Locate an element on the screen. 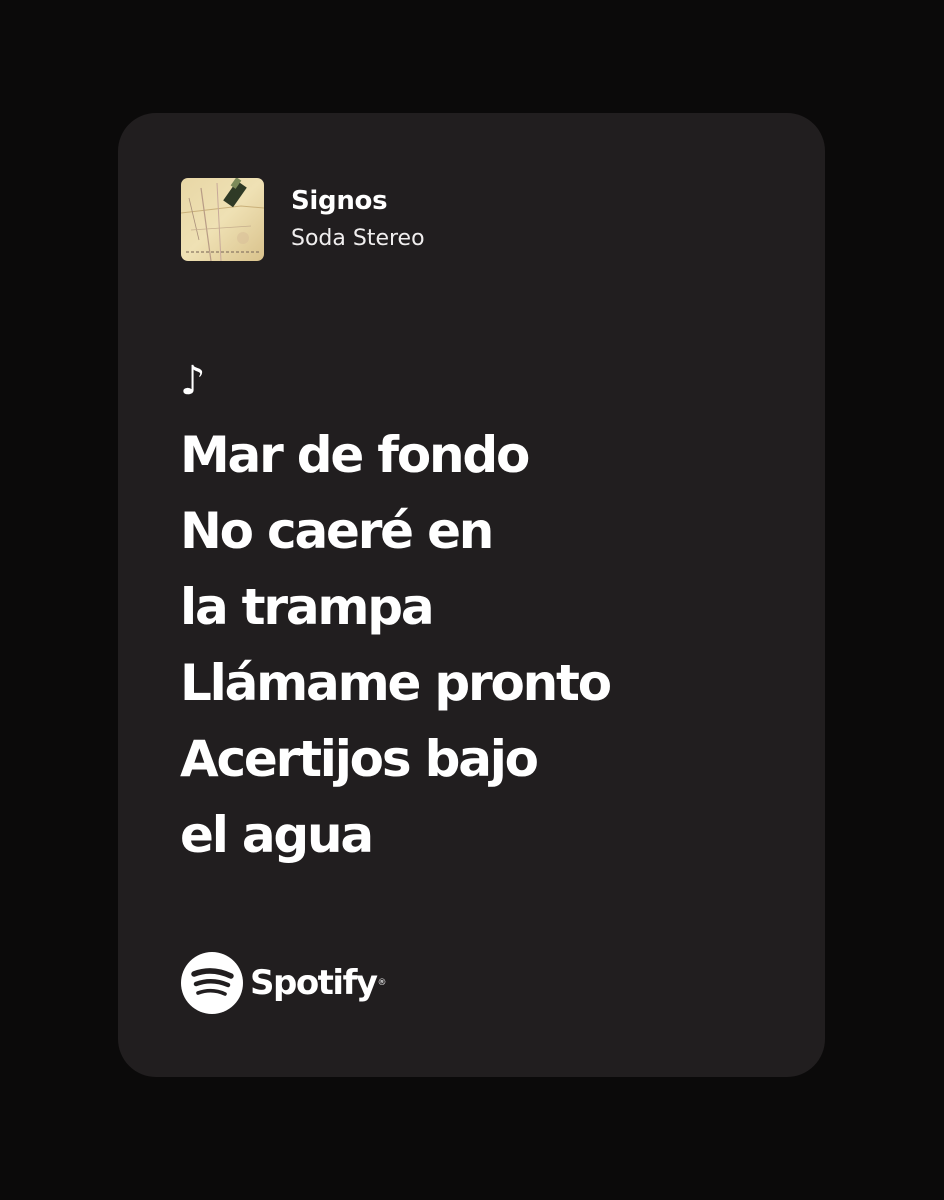 This screenshot has height=1200, width=944. music-note-icon: ♪ is located at coordinates (193, 381).